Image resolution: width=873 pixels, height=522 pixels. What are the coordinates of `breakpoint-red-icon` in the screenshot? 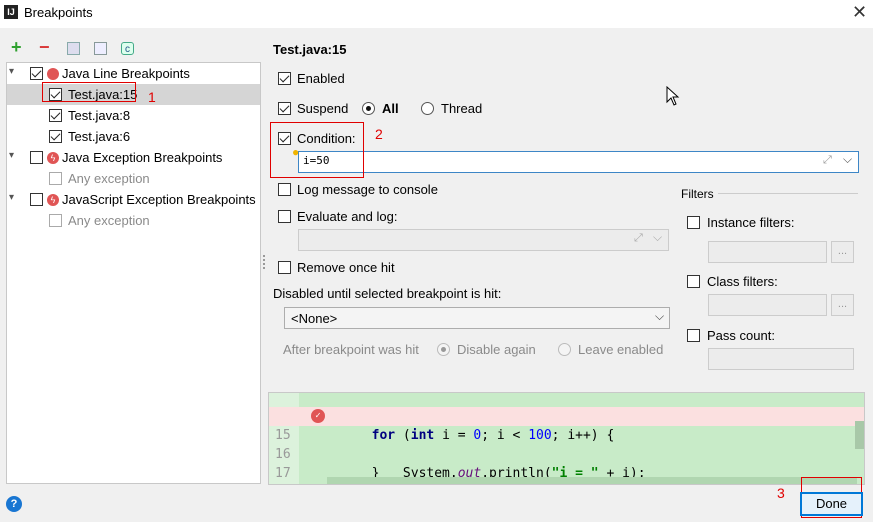 It's located at (53, 74).